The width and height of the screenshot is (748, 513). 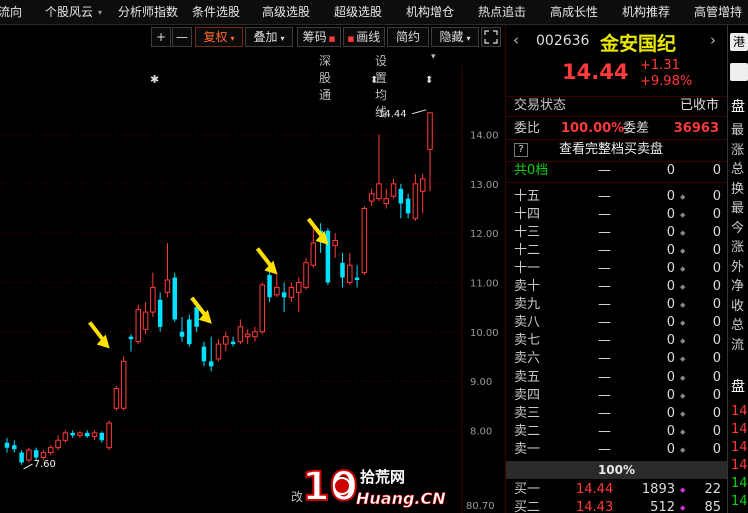 I want to click on level-label: 卖二, so click(x=527, y=431).